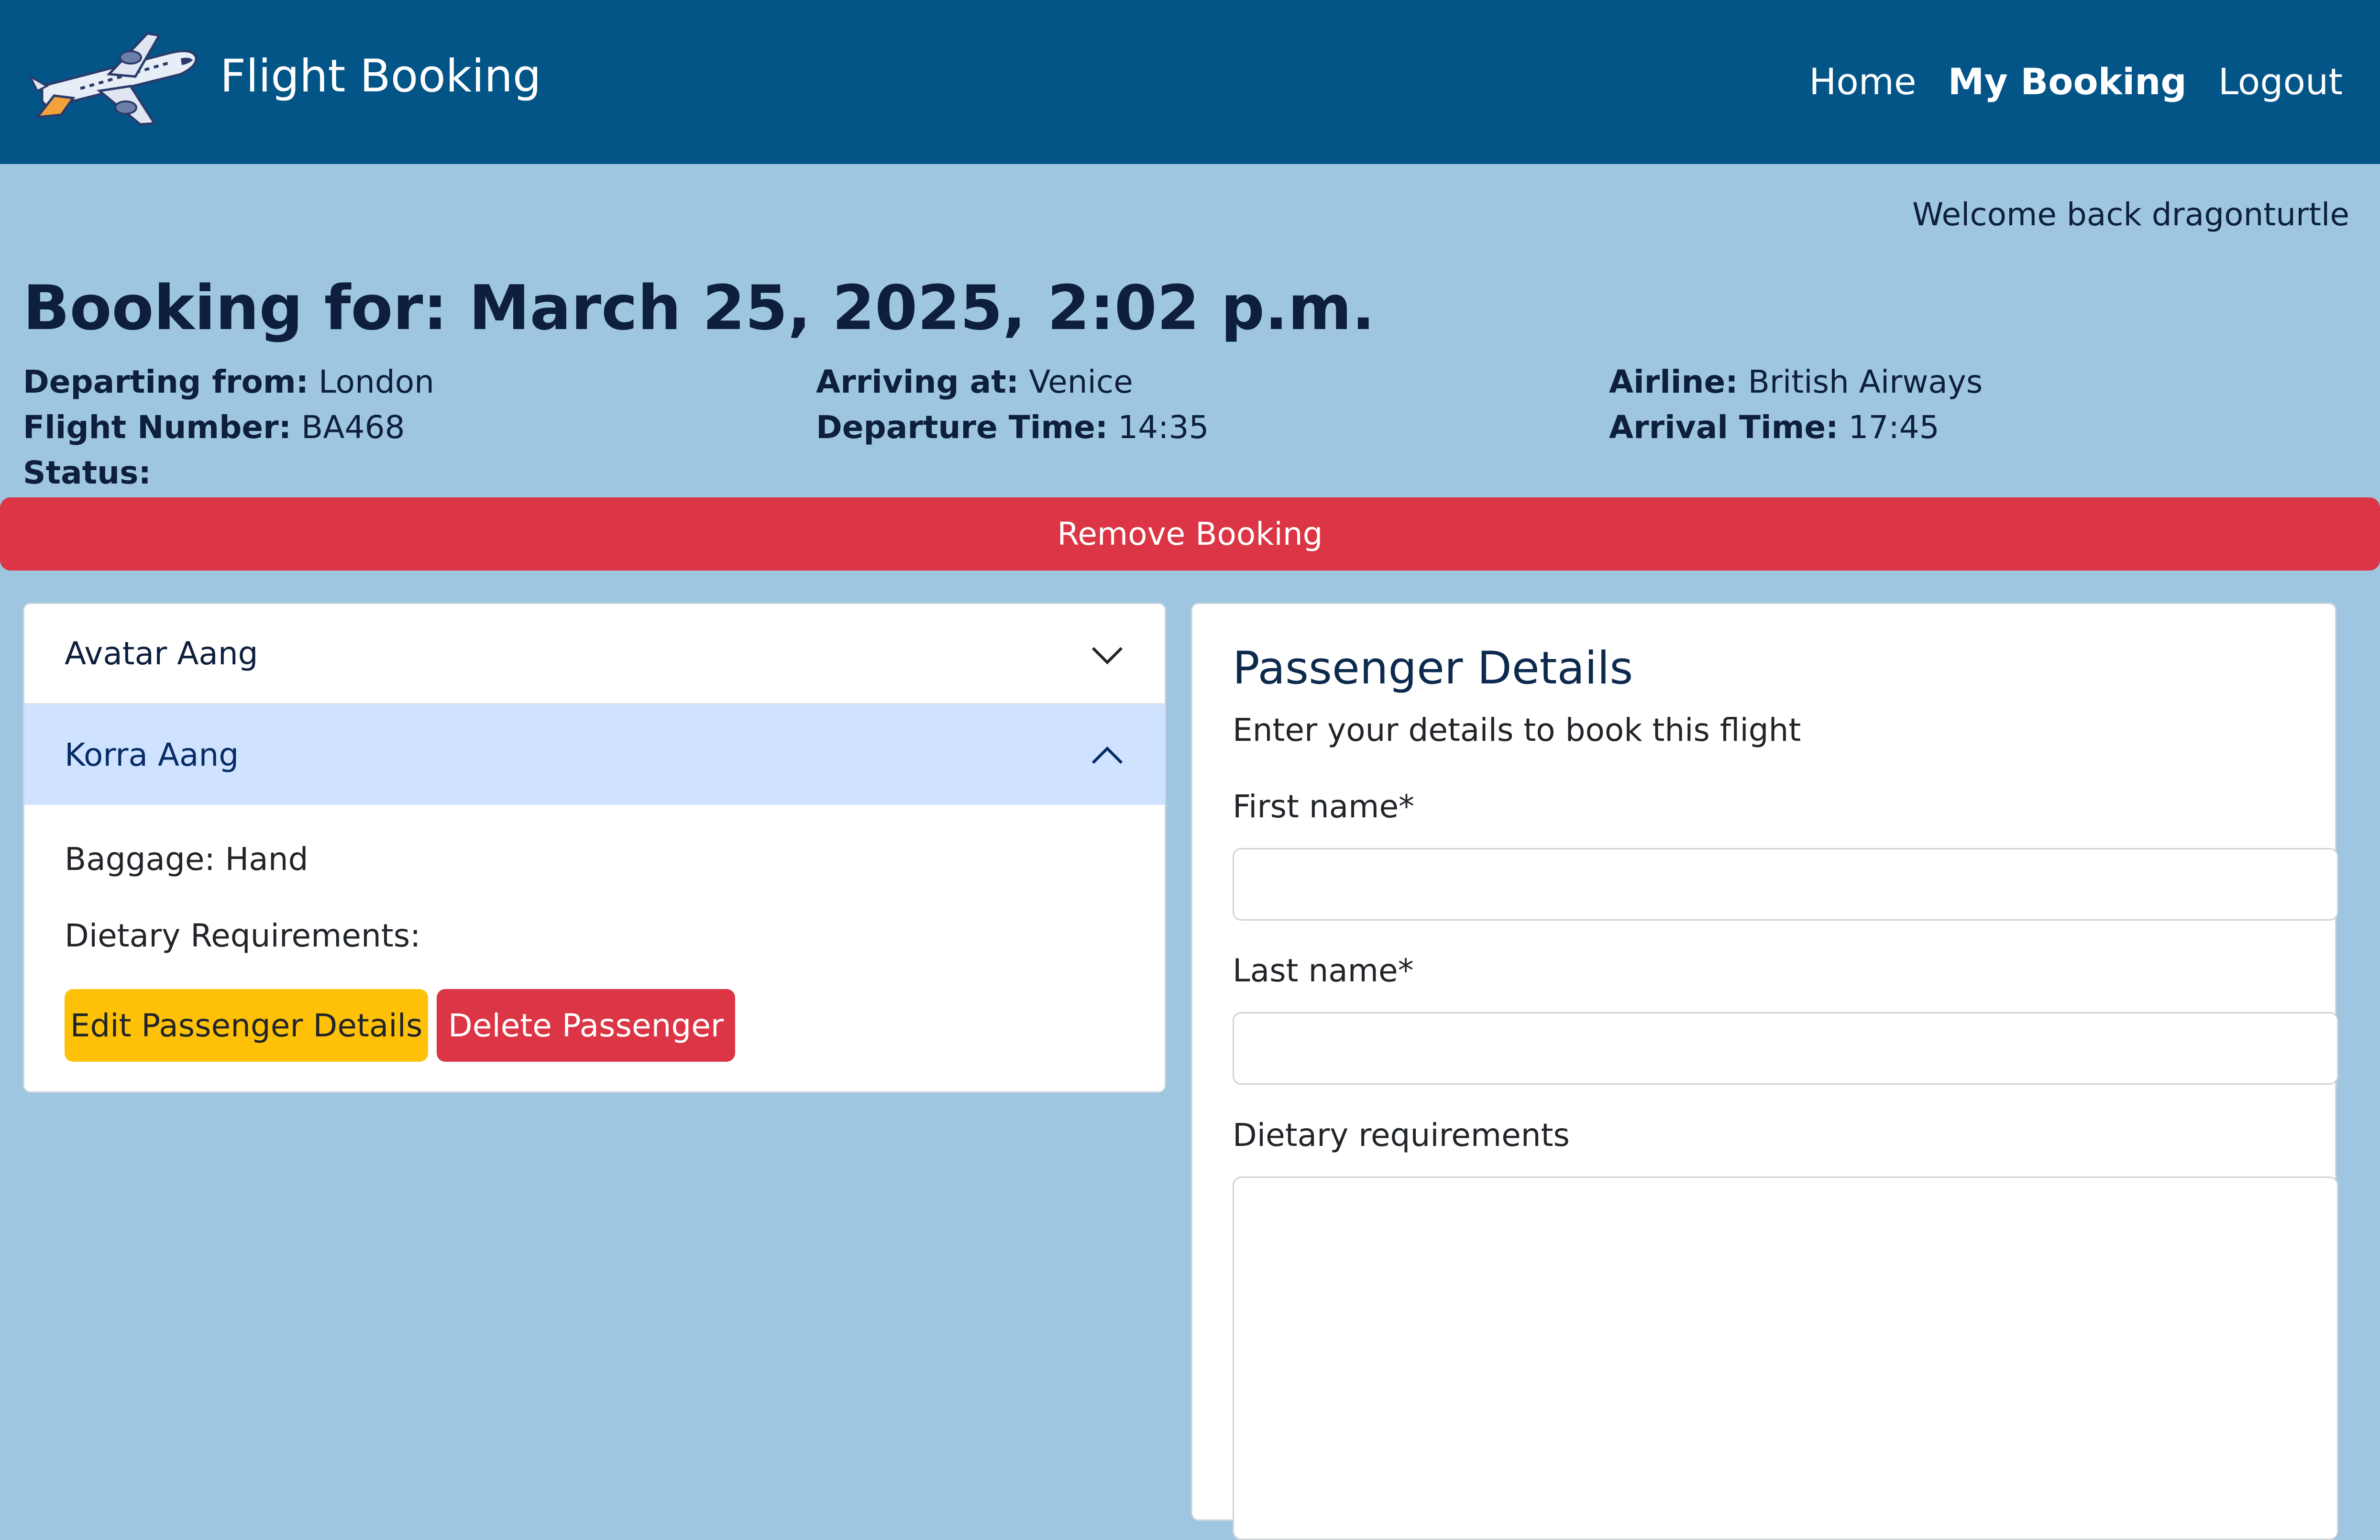 Image resolution: width=2380 pixels, height=1540 pixels. Describe the element at coordinates (595, 654) in the screenshot. I see `accordion-header-passenger-1: Avatar Aang` at that location.